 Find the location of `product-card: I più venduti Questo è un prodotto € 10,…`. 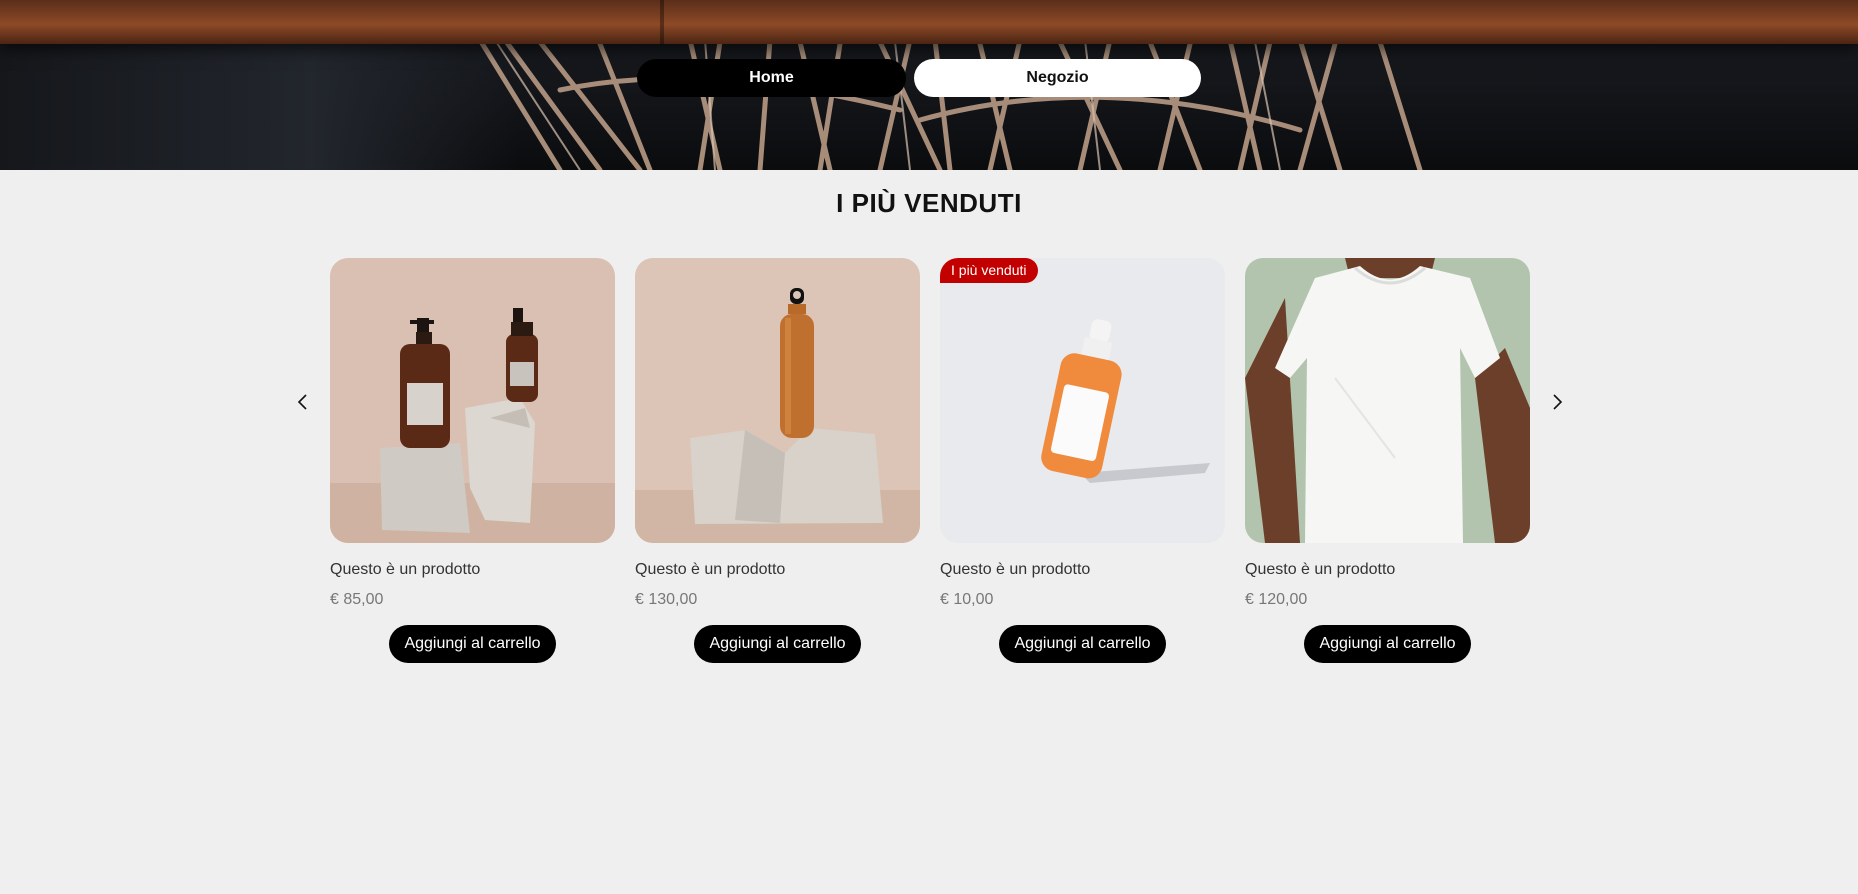

product-card: I più venduti Questo è un prodotto € 10,… is located at coordinates (1082, 460).